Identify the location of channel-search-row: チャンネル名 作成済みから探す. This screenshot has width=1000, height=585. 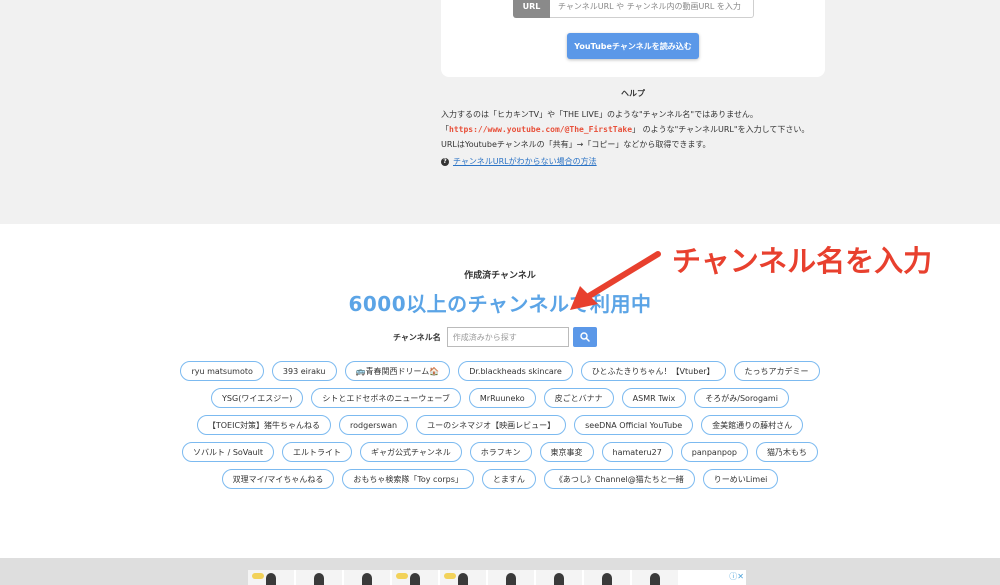
(495, 337).